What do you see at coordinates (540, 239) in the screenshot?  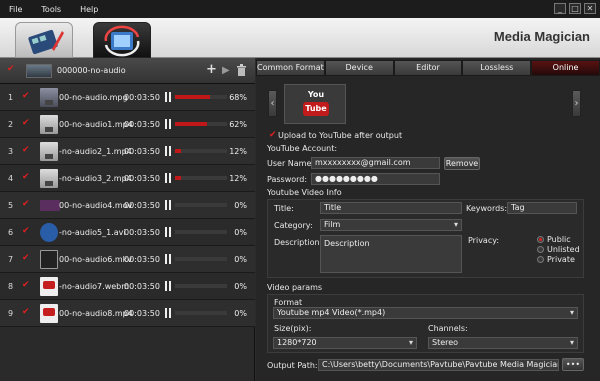 I see `privacy-public-radio` at bounding box center [540, 239].